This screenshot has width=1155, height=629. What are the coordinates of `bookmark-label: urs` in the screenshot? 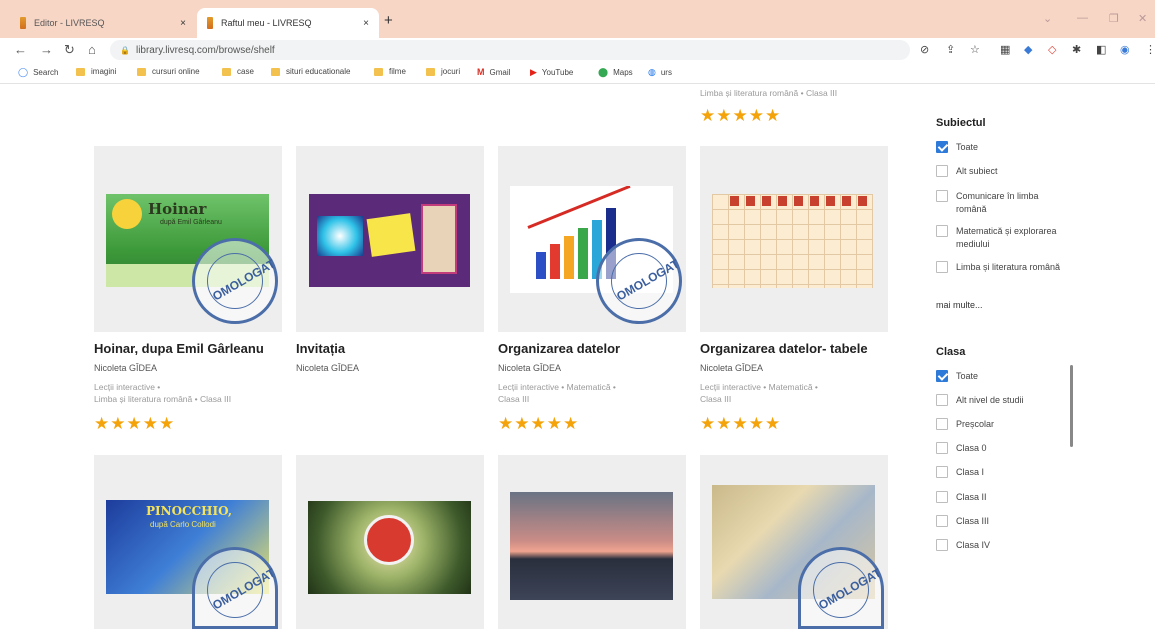 It's located at (666, 72).